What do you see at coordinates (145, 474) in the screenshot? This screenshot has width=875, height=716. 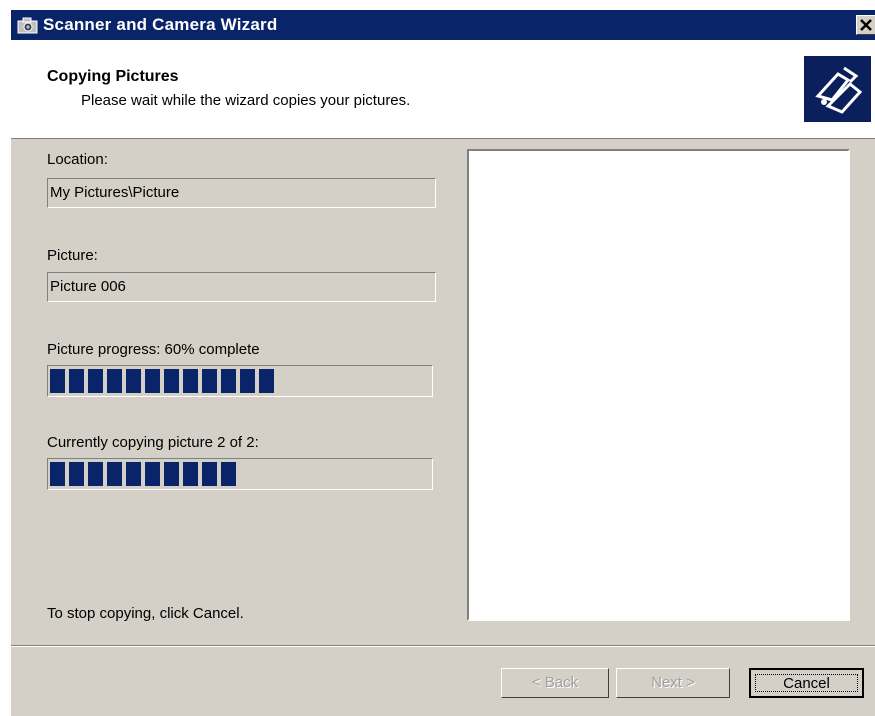 I see `overall-progress-fill` at bounding box center [145, 474].